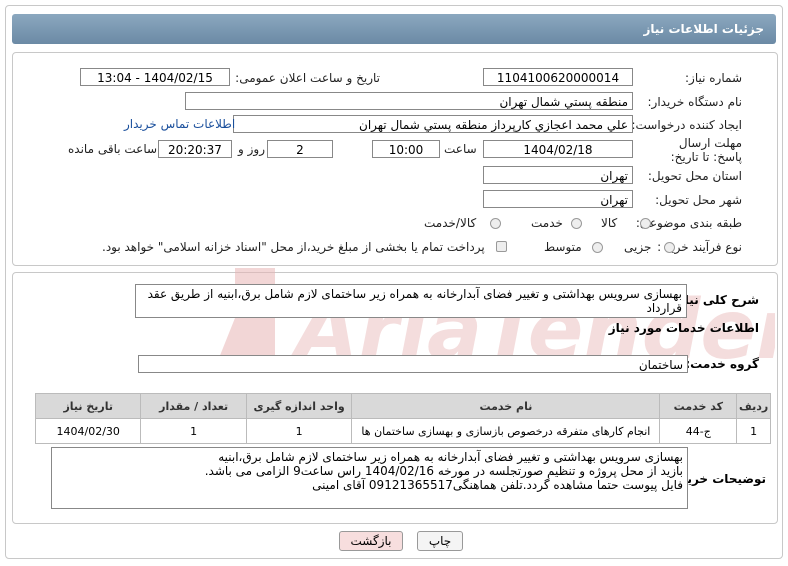  What do you see at coordinates (300, 149) in the screenshot?
I see `remaining-days-field: 2` at bounding box center [300, 149].